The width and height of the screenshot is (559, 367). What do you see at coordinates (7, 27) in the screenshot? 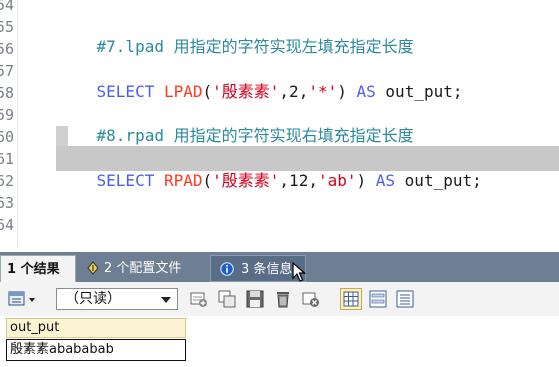
I see `line-number: 55` at bounding box center [7, 27].